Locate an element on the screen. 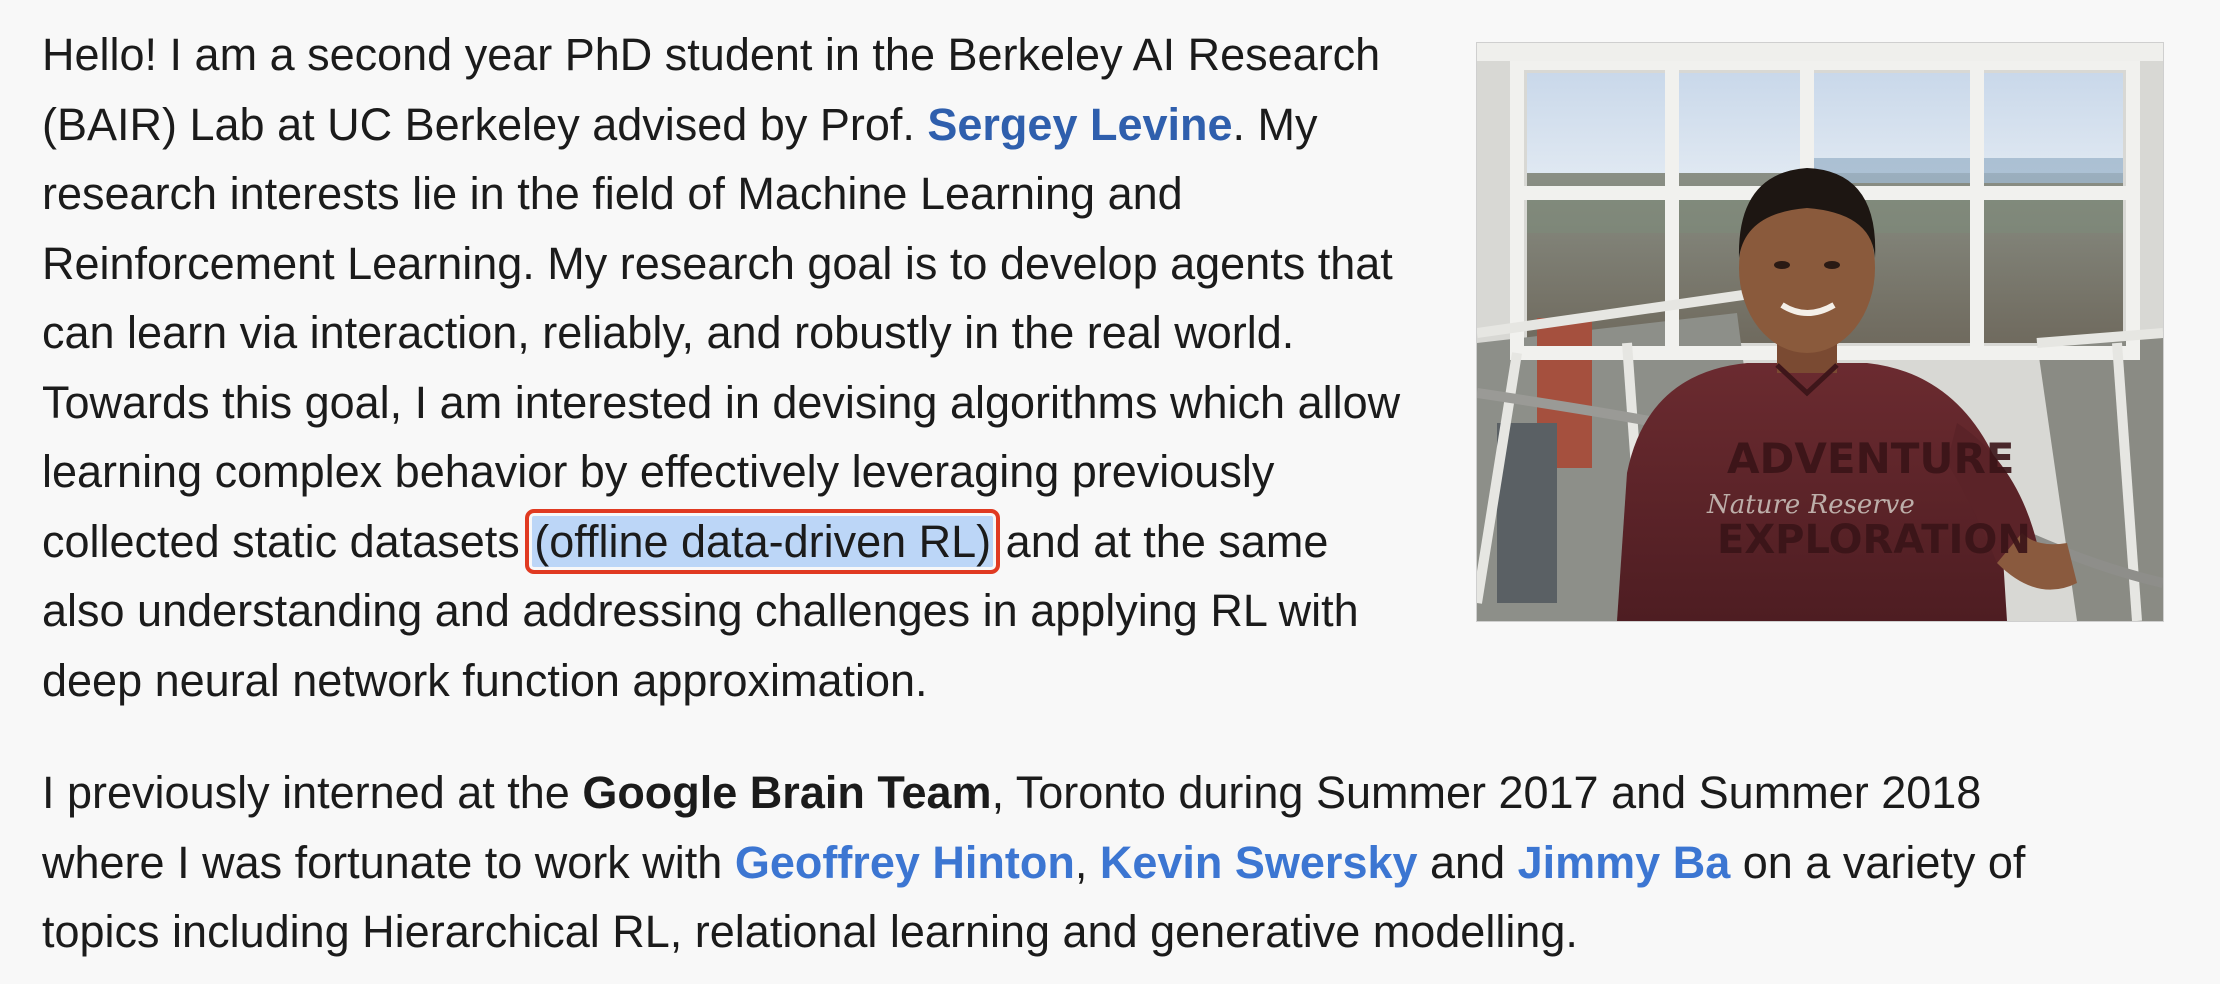 This screenshot has width=2220, height=984. shirt-print-3: EXPLORATION is located at coordinates (1874, 540).